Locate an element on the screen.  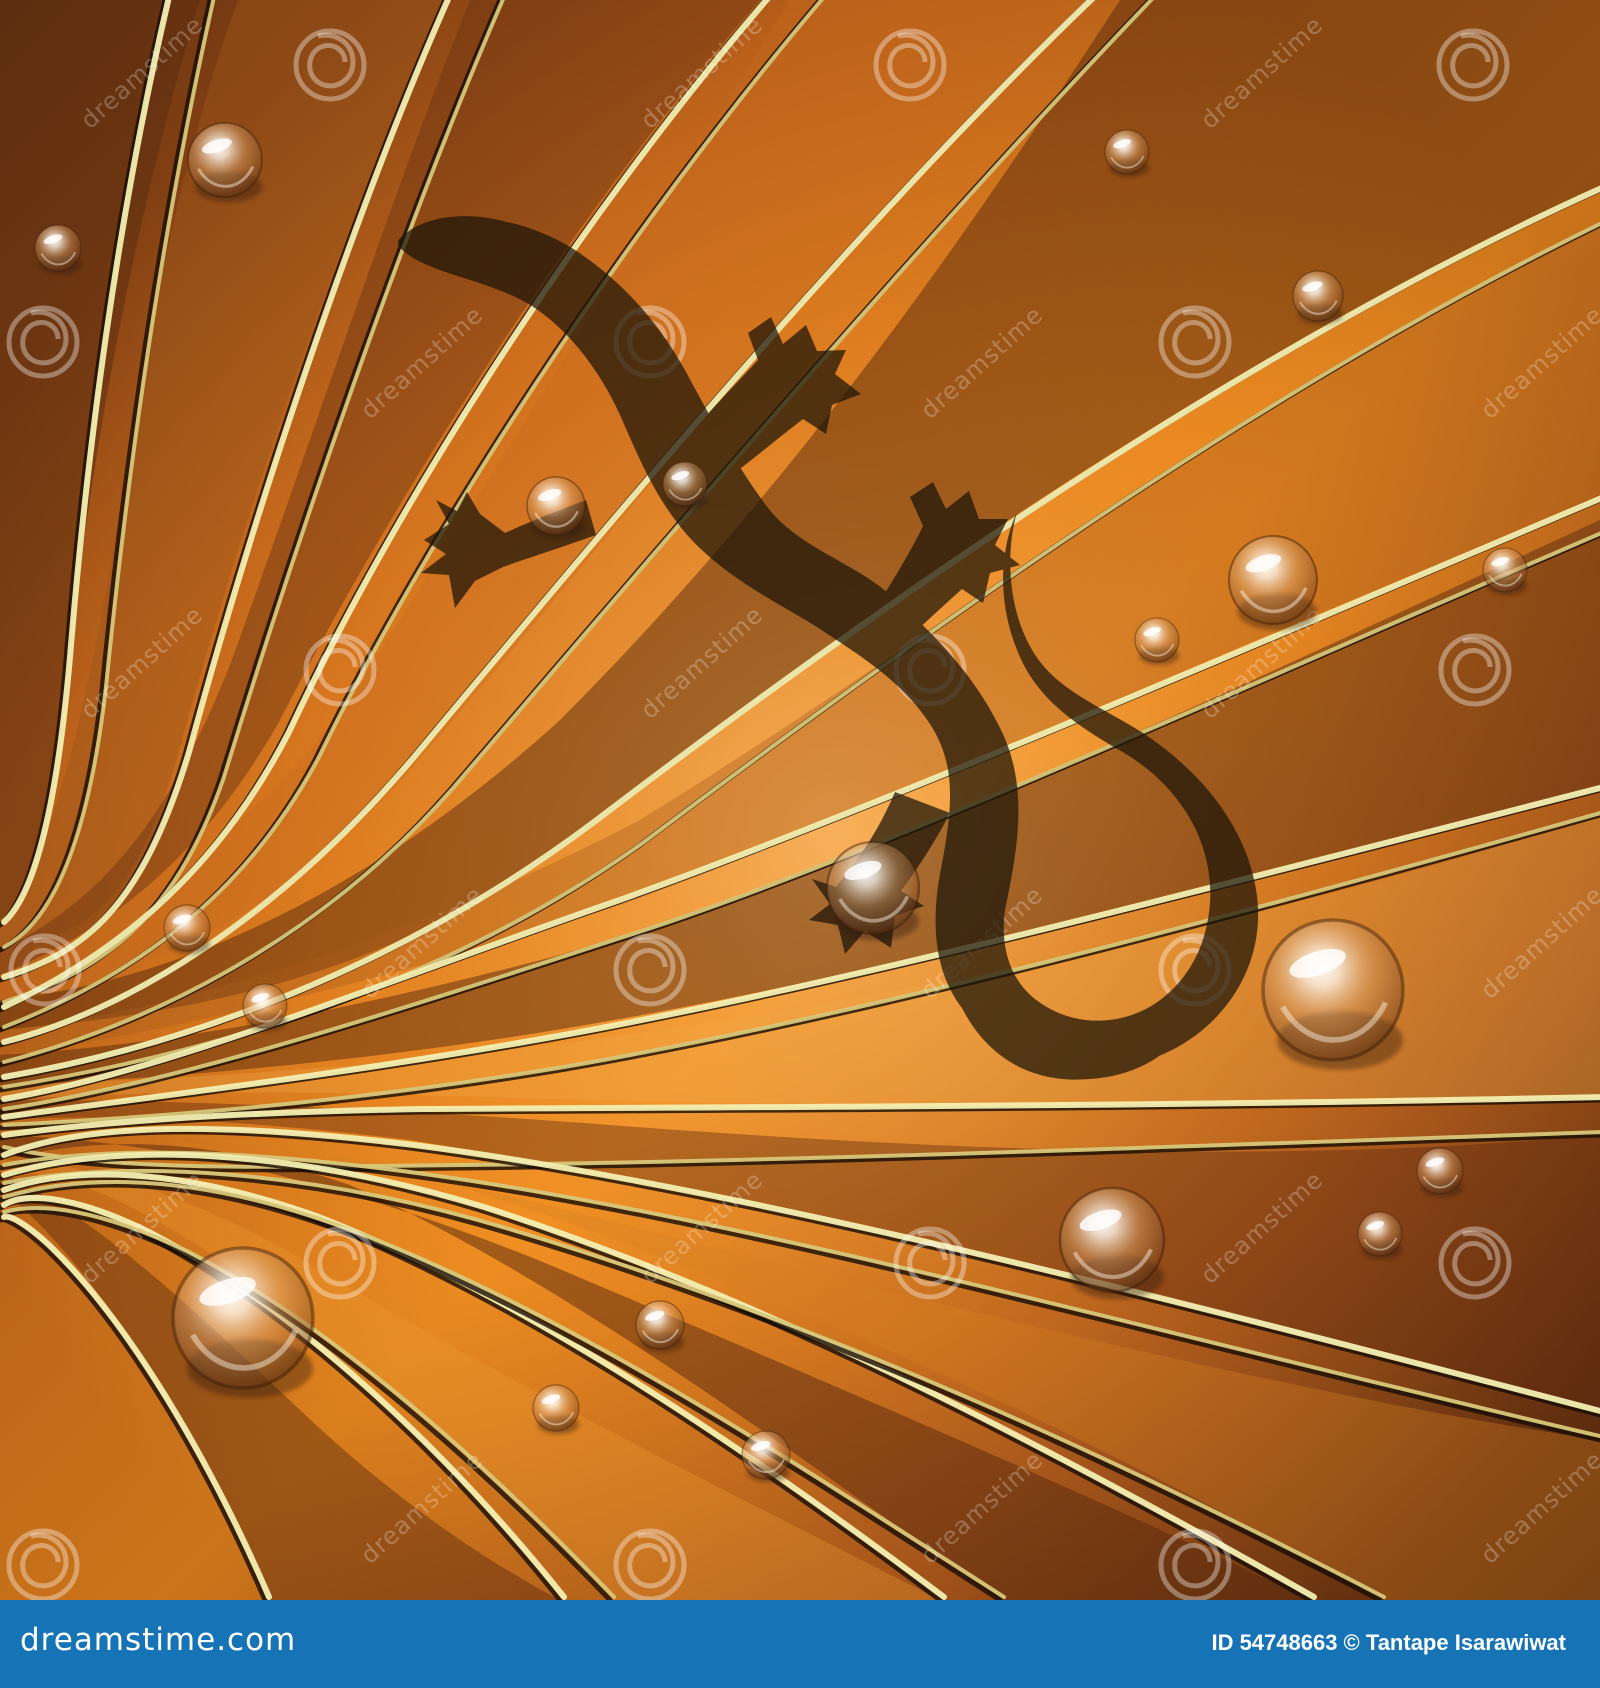
site-name: dreamstime.com is located at coordinates (158, 1640).